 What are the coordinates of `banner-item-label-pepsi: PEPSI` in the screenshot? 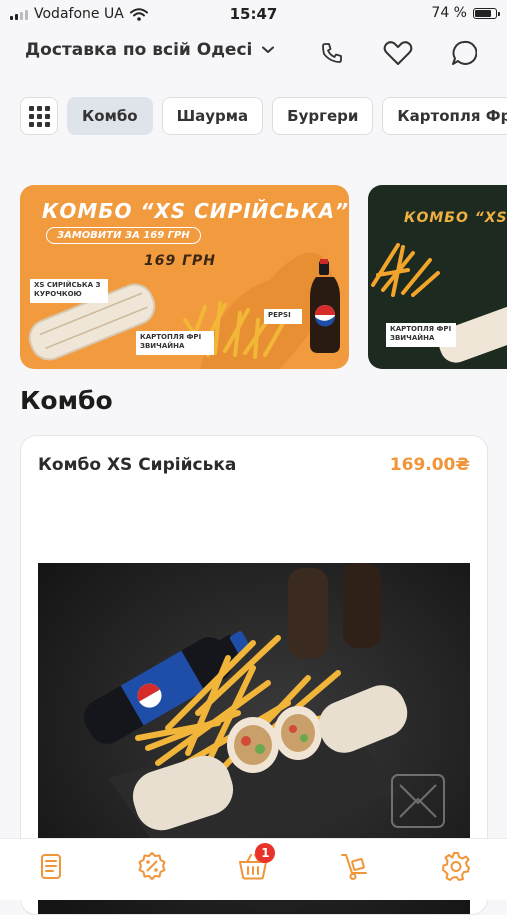 It's located at (283, 316).